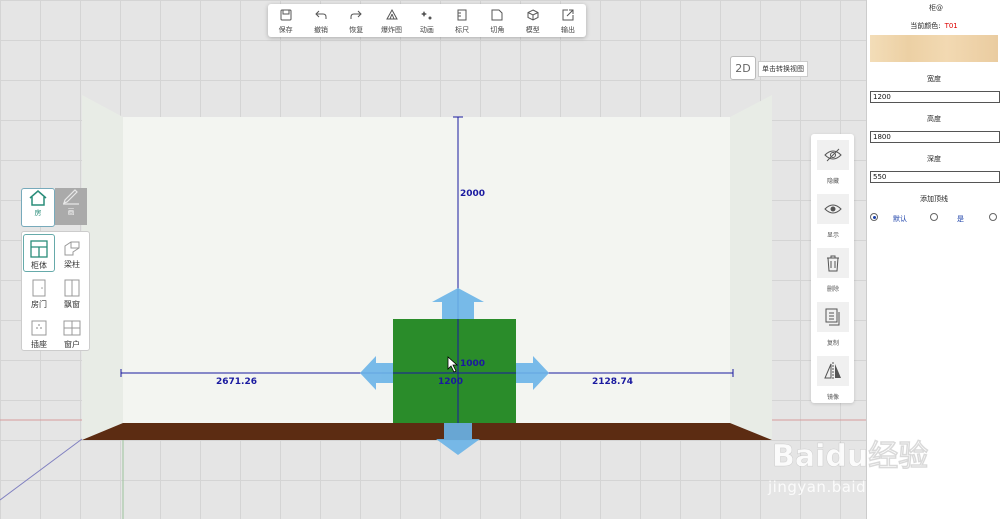 The height and width of the screenshot is (519, 1000). What do you see at coordinates (71, 212) in the screenshot?
I see `tab-draw-label: 画` at bounding box center [71, 212].